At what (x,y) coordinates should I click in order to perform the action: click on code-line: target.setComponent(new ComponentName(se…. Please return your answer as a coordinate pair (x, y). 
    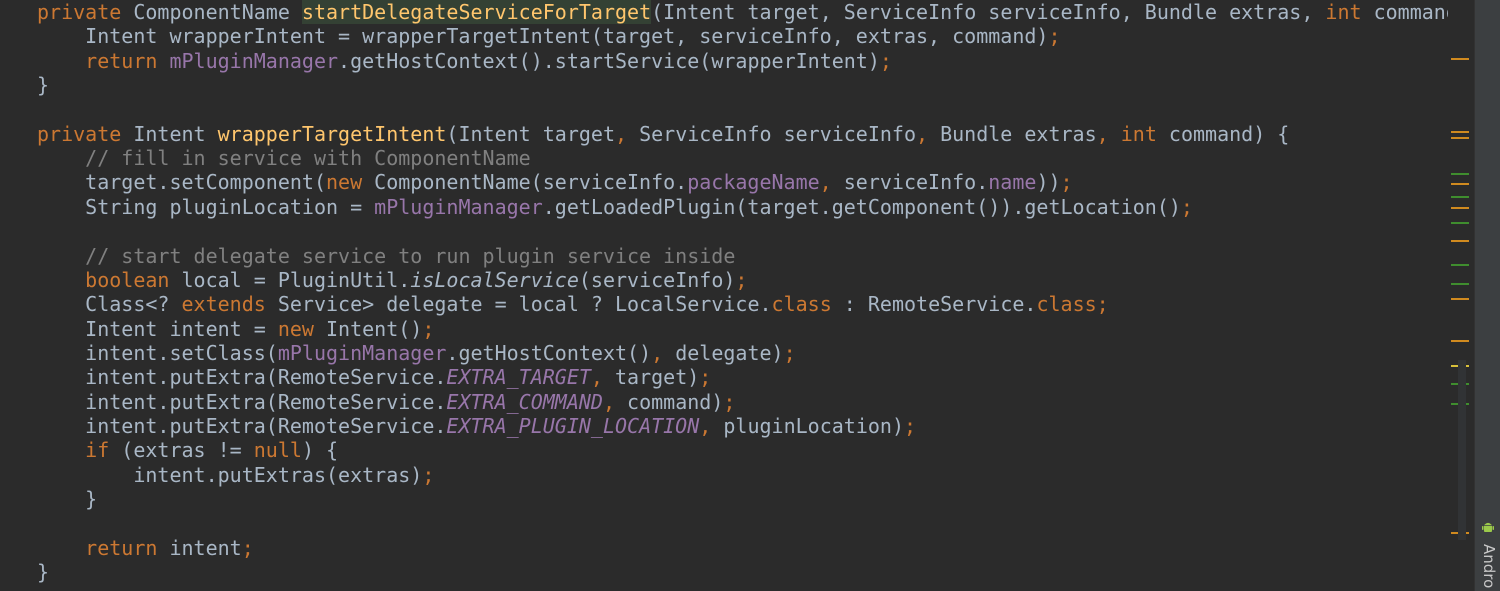
    Looking at the image, I should click on (555, 182).